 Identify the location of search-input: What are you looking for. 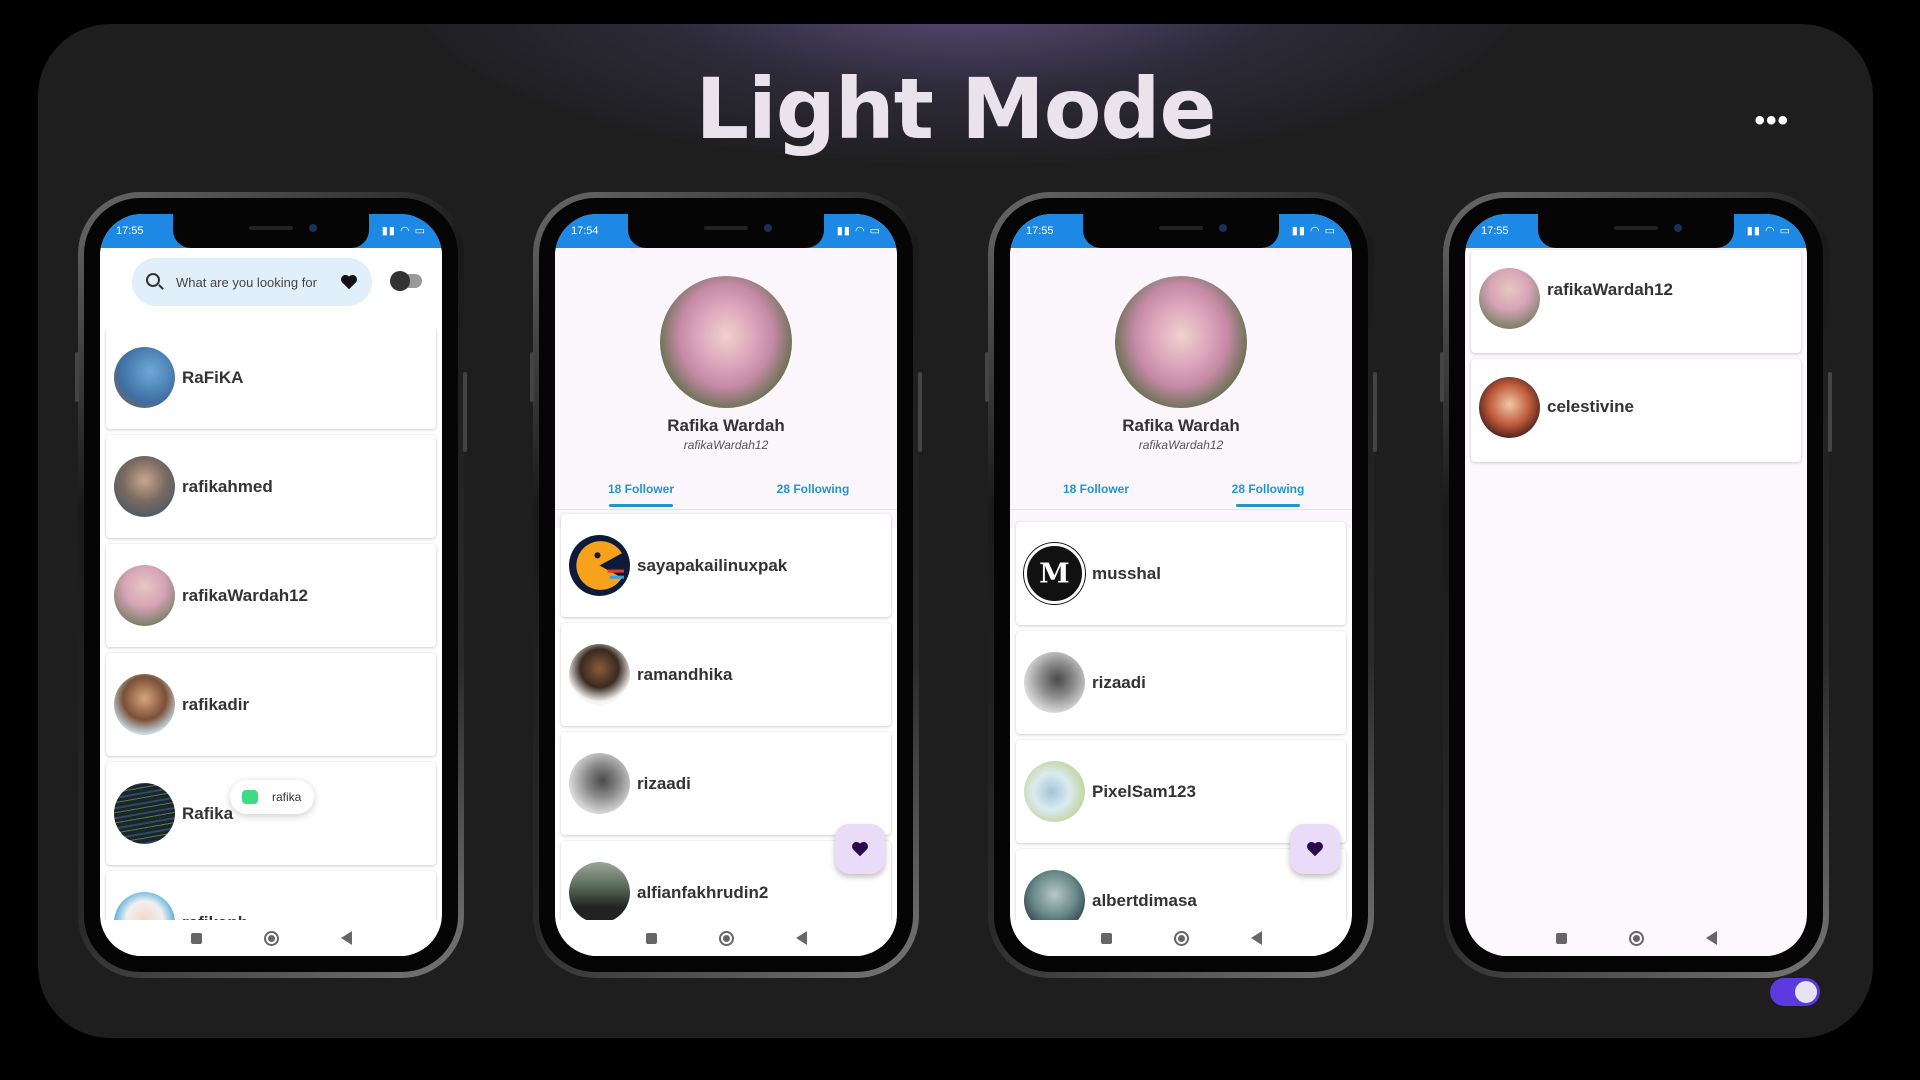
(252, 282).